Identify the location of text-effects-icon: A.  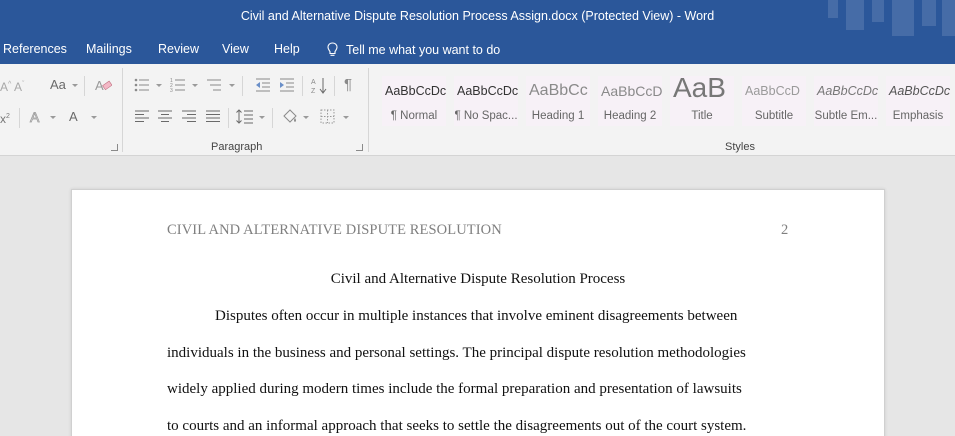
(37, 117).